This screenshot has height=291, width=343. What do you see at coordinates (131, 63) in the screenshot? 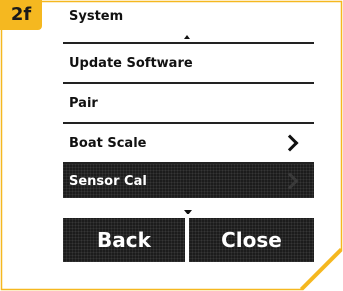
I see `menu-item-label: Update Software` at bounding box center [131, 63].